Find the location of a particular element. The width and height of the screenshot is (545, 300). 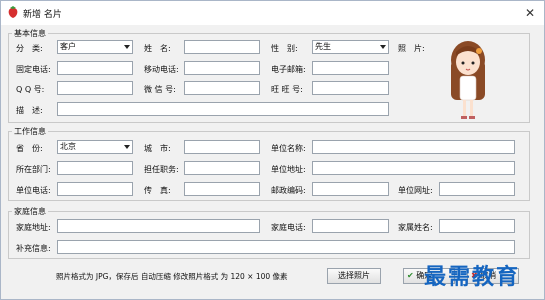

fax-label: 传 真: is located at coordinates (157, 190).